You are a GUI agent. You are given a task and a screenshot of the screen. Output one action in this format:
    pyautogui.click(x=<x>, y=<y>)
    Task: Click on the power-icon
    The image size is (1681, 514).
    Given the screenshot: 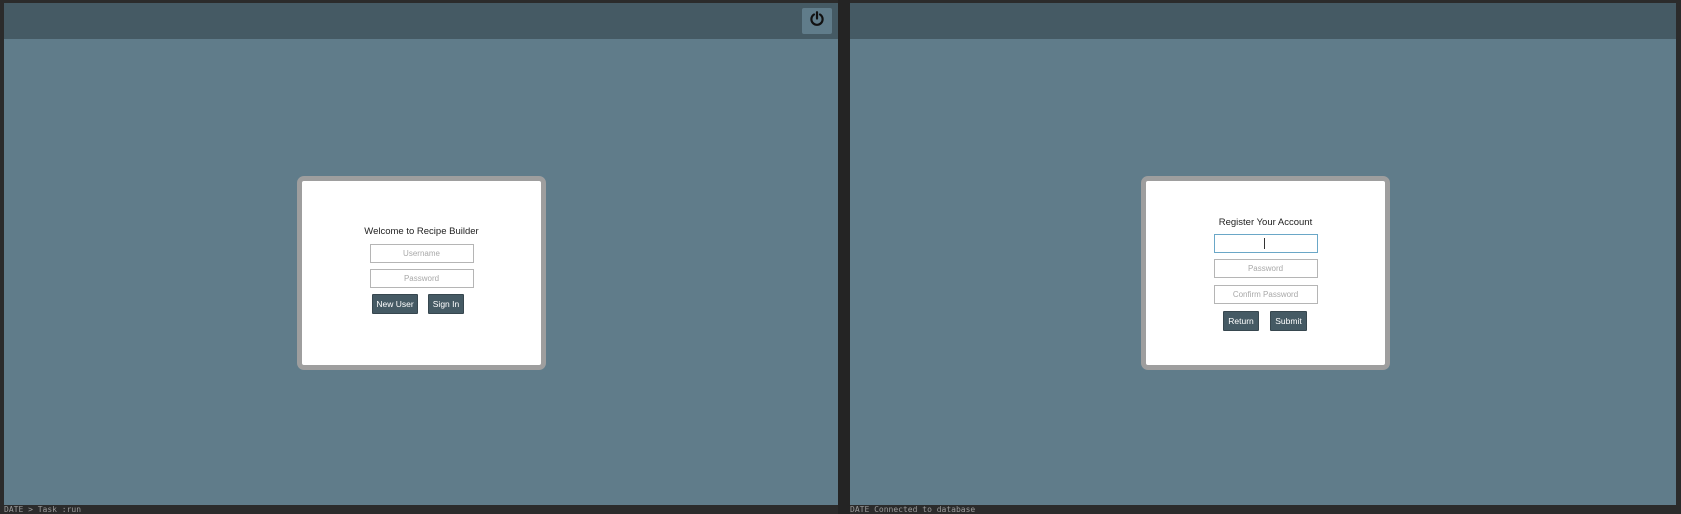 What is the action you would take?
    pyautogui.click(x=817, y=21)
    